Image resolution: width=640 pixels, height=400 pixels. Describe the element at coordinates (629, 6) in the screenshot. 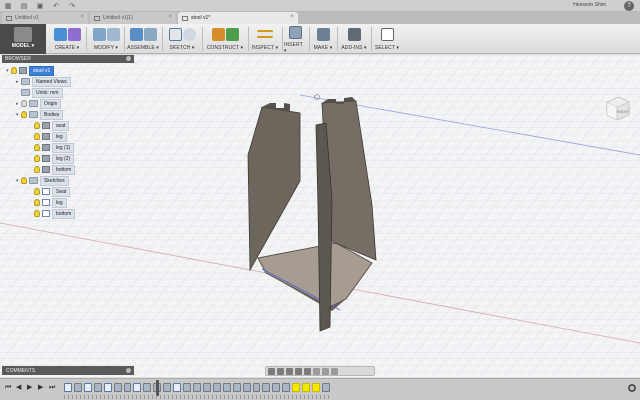

I see `help-icon: ?` at that location.